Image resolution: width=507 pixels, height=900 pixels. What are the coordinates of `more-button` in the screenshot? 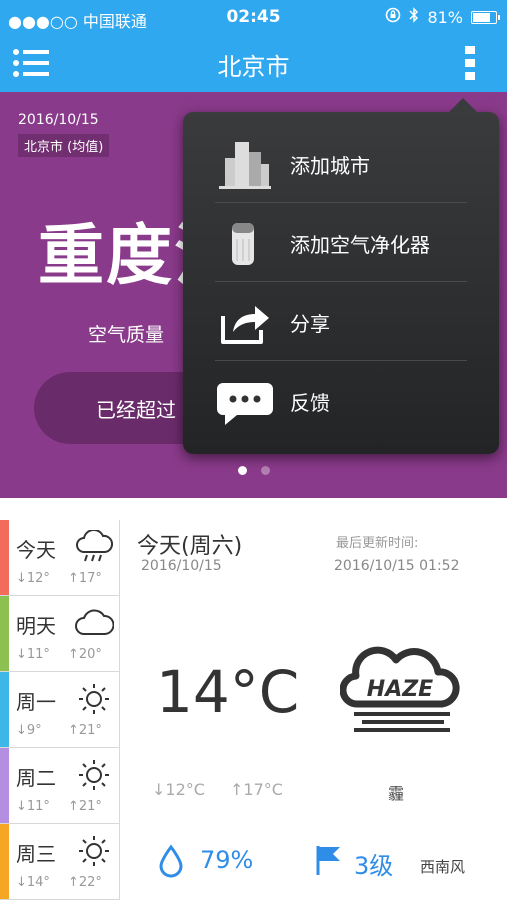 It's located at (470, 63).